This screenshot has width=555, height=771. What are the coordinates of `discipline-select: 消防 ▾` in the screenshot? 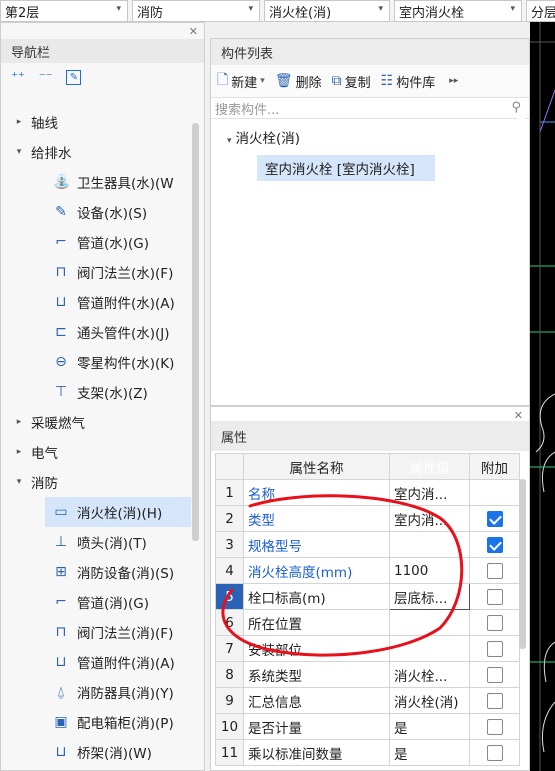 It's located at (196, 11).